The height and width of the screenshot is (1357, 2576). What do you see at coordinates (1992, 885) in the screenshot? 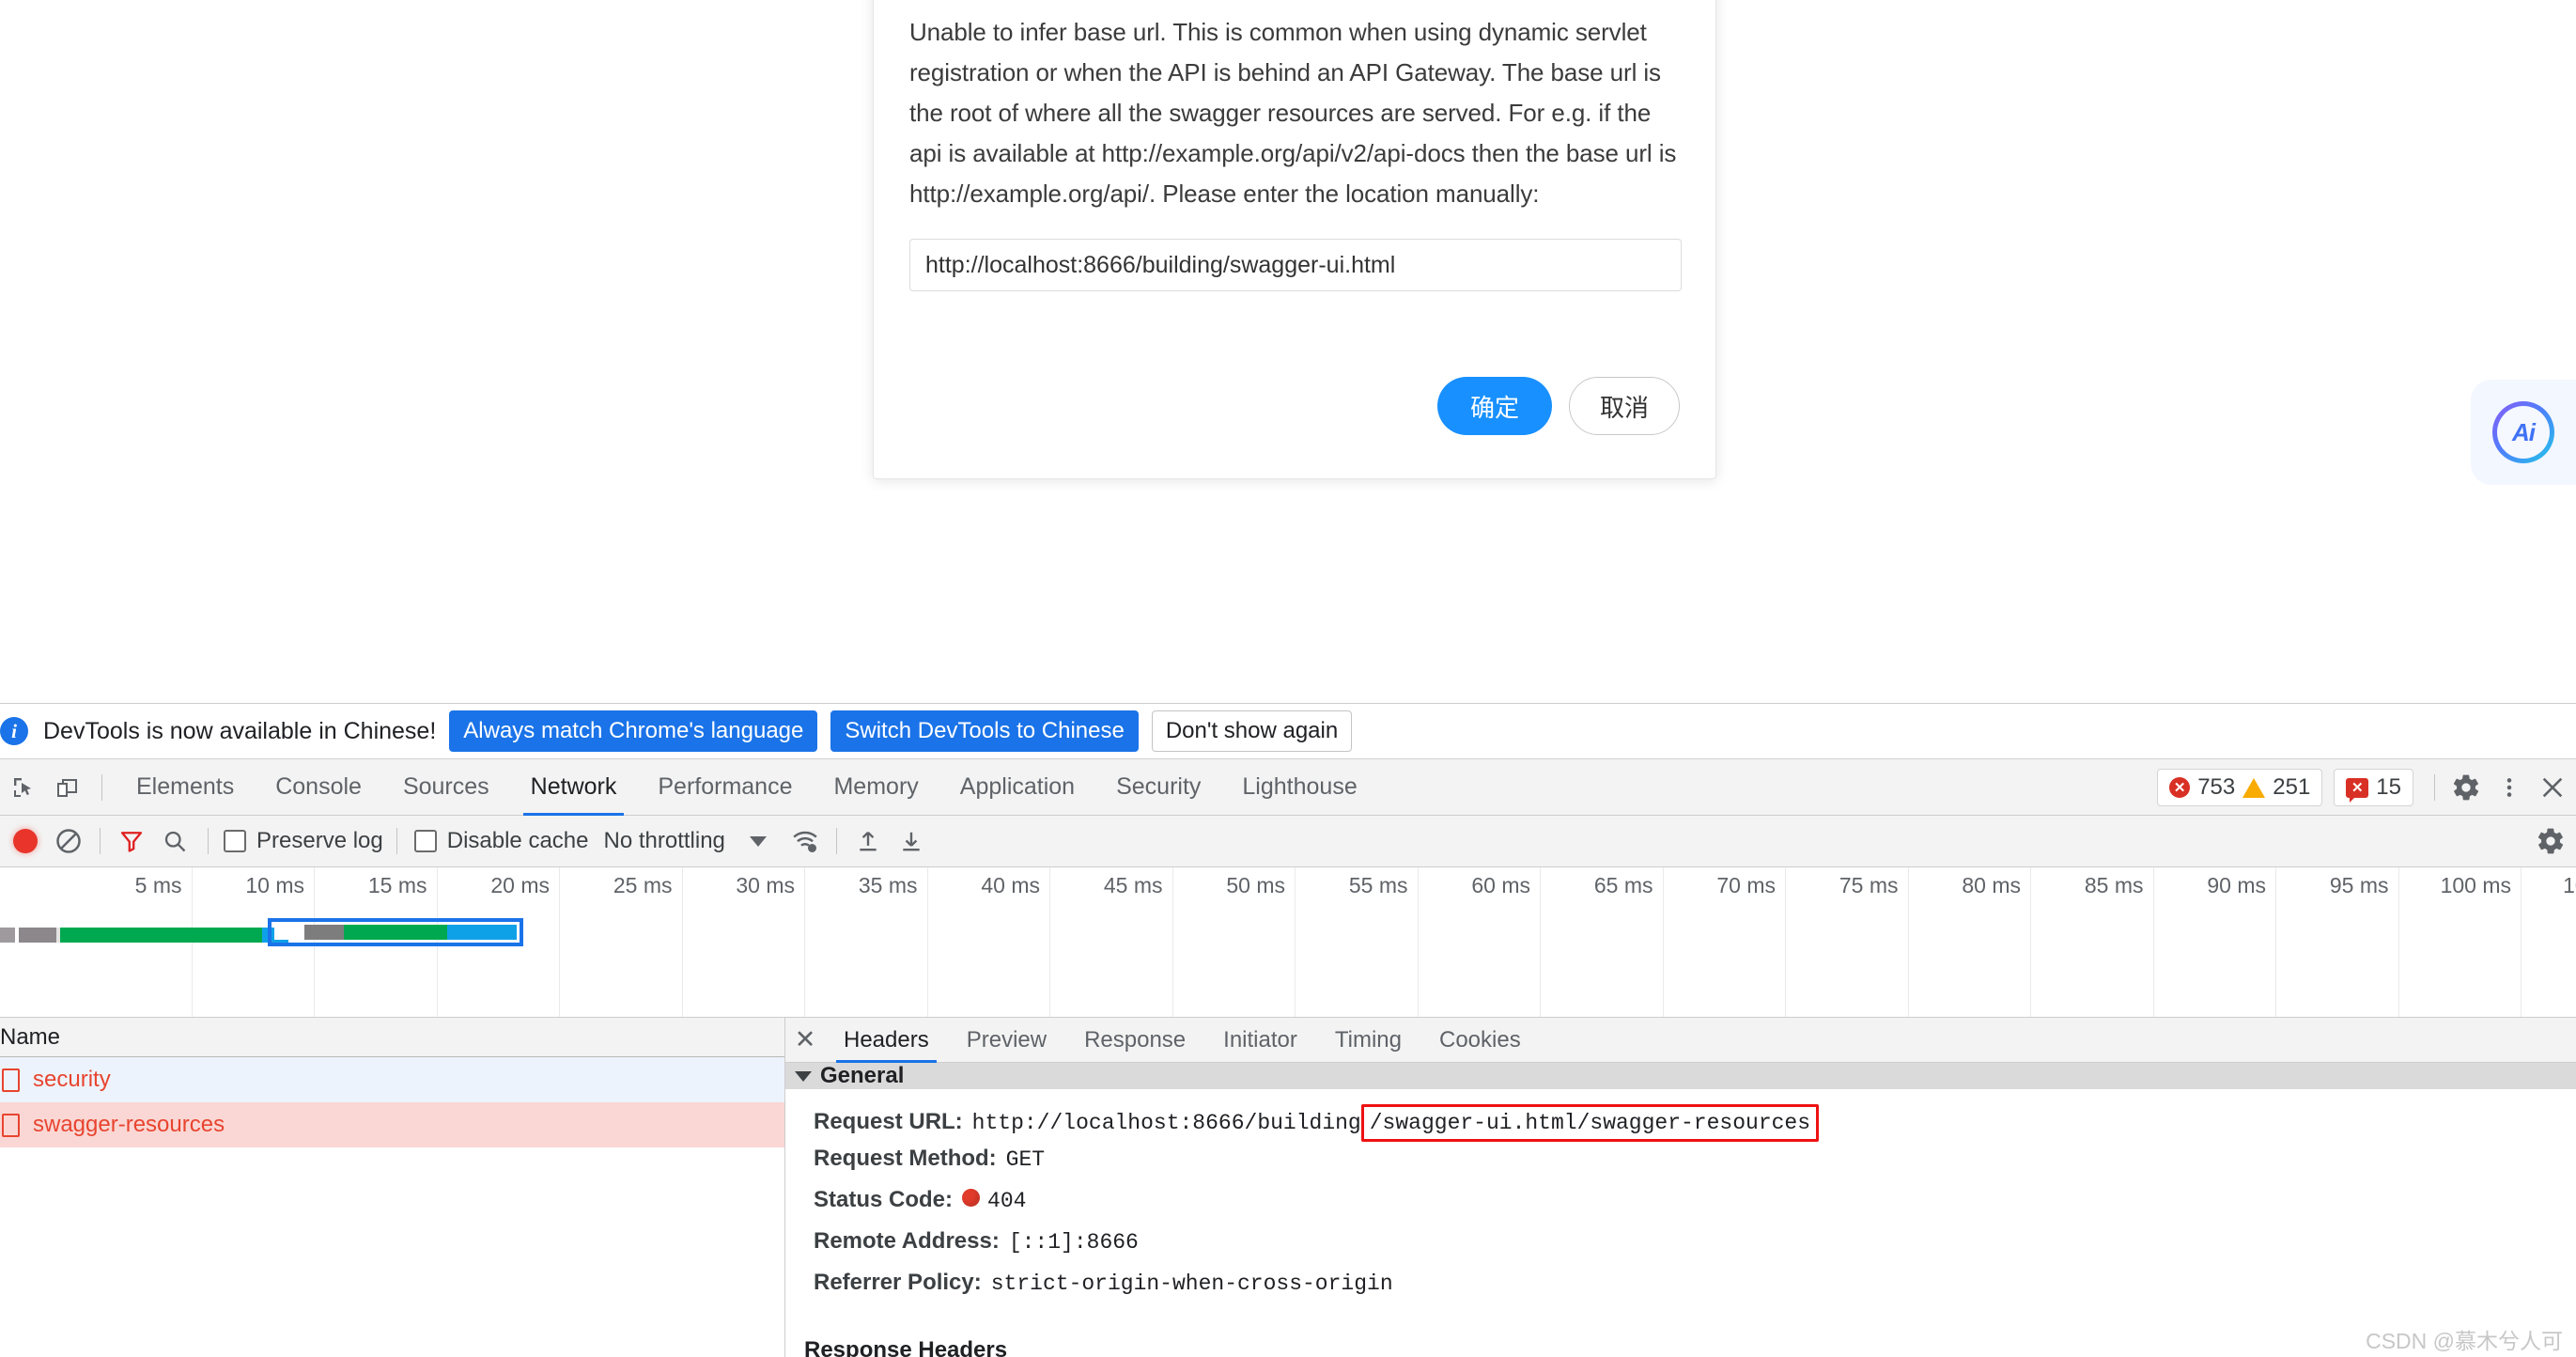
I see `timeline-tick-label: 80 ms` at bounding box center [1992, 885].